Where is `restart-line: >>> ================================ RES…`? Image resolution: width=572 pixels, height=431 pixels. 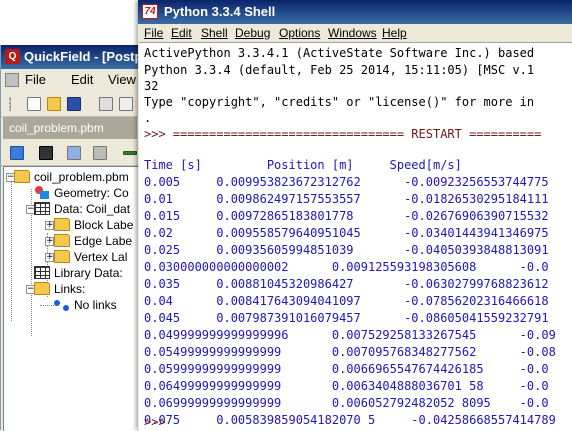
restart-line: >>> ================================ RES… is located at coordinates (343, 134).